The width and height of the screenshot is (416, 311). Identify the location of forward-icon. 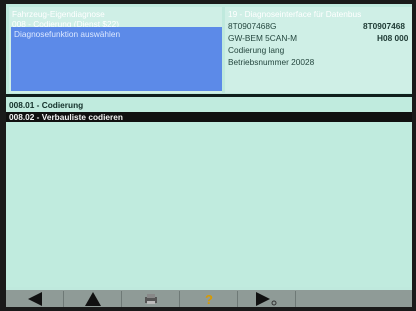
(265, 299).